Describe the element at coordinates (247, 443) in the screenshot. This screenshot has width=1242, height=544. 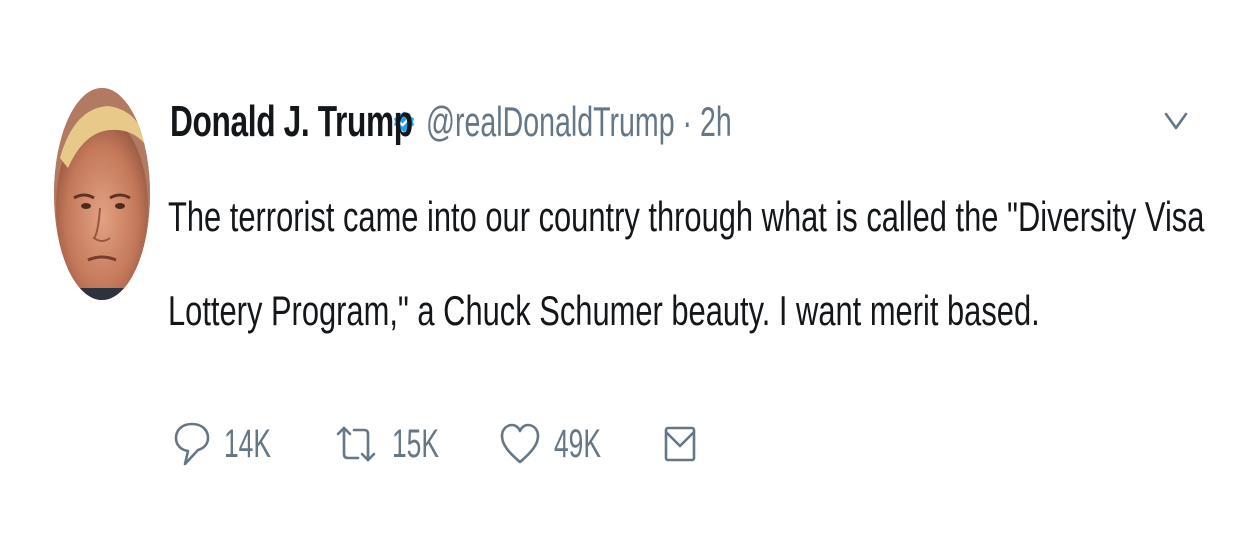
I see `reply-count: 14K` at that location.